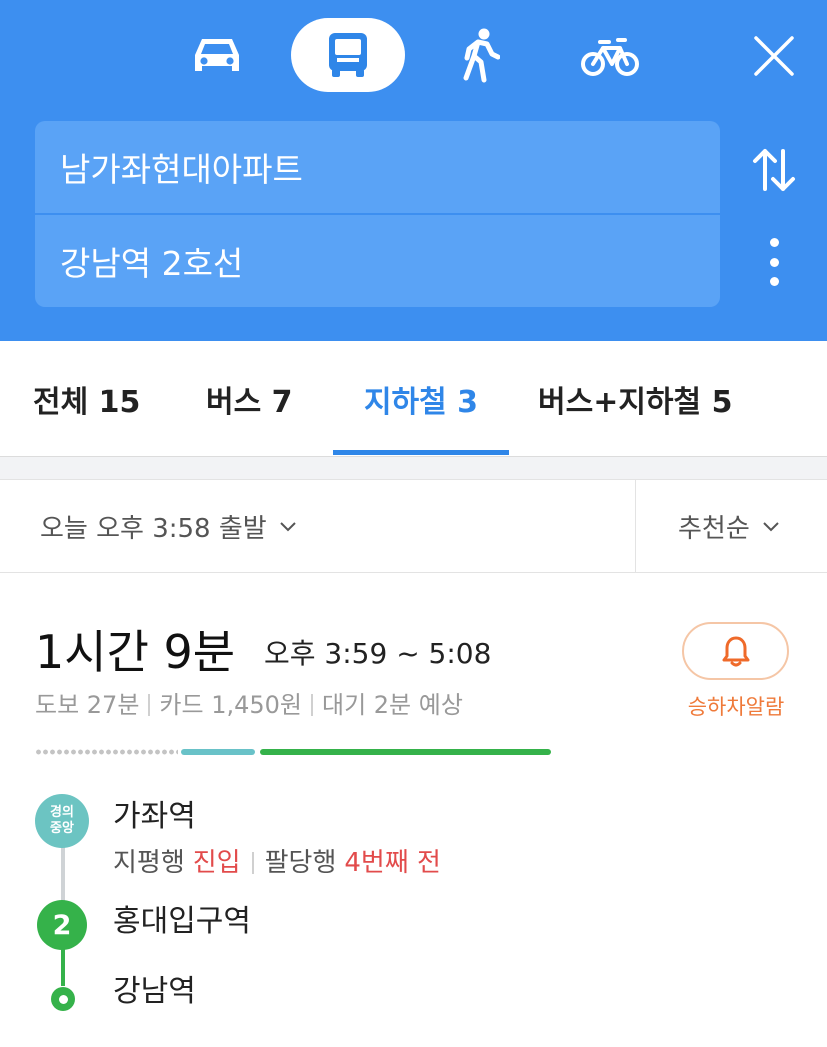 The height and width of the screenshot is (1047, 827). I want to click on filter-bar: 오늘 오후 3:58 출발 추천순, so click(413, 526).